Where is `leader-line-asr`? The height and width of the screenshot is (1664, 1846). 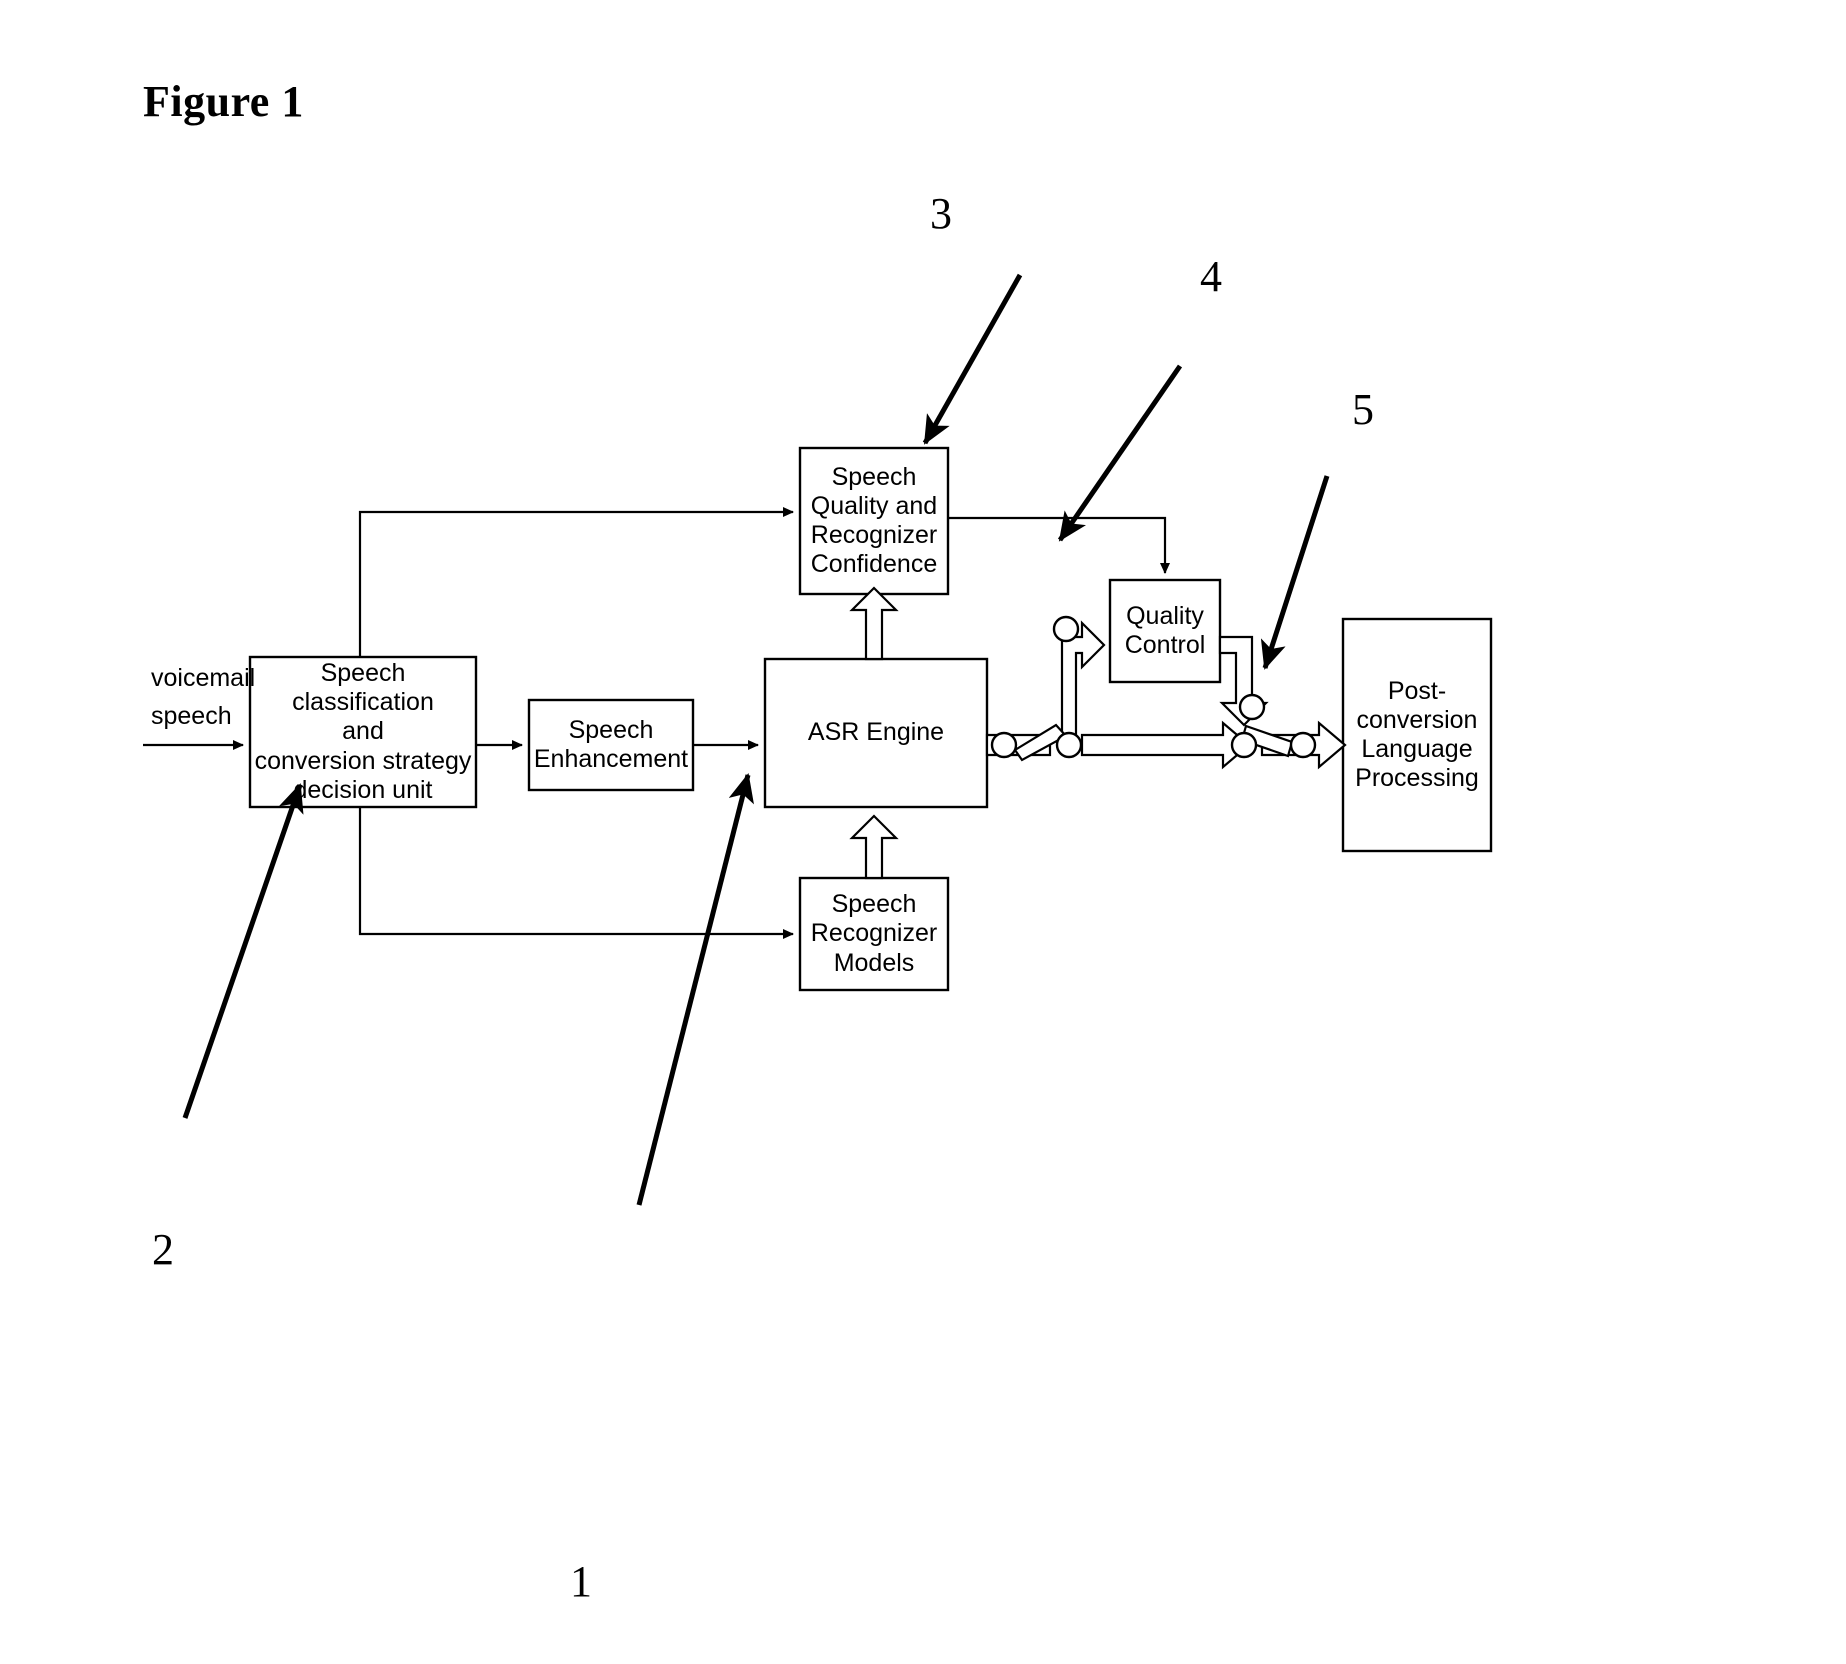 leader-line-asr is located at coordinates (695, 989).